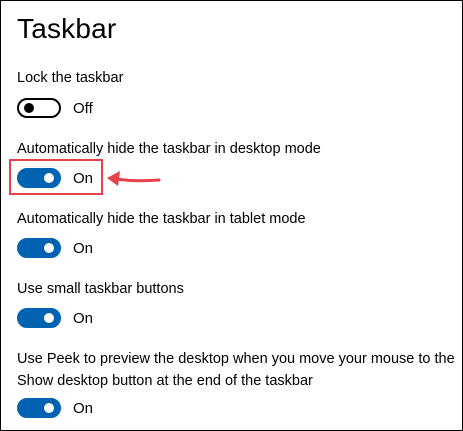 This screenshot has width=463, height=431. I want to click on autohide-tablet-toggle, so click(39, 248).